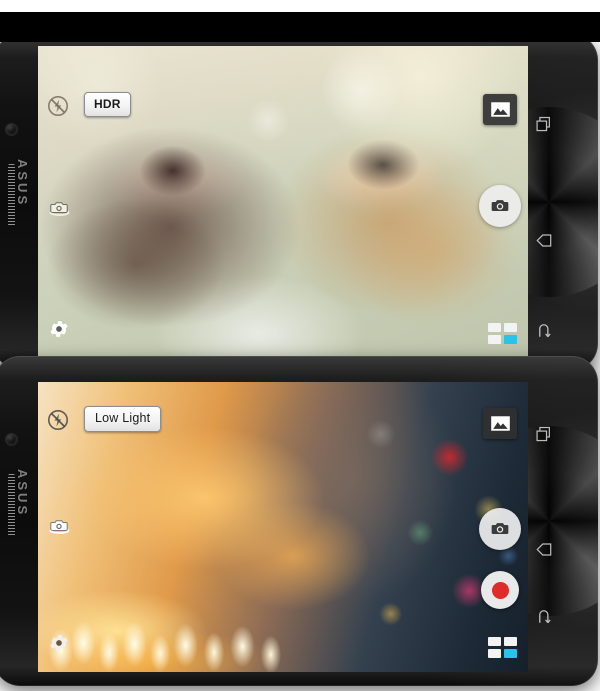  What do you see at coordinates (559, 521) in the screenshot?
I see `bottom-device-metal-fan-texture` at bounding box center [559, 521].